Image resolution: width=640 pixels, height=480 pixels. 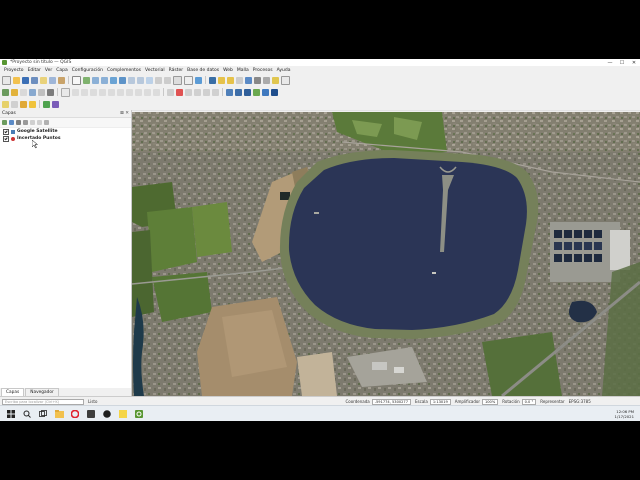 What do you see at coordinates (95, 80) in the screenshot?
I see `zoom-in-icon` at bounding box center [95, 80].